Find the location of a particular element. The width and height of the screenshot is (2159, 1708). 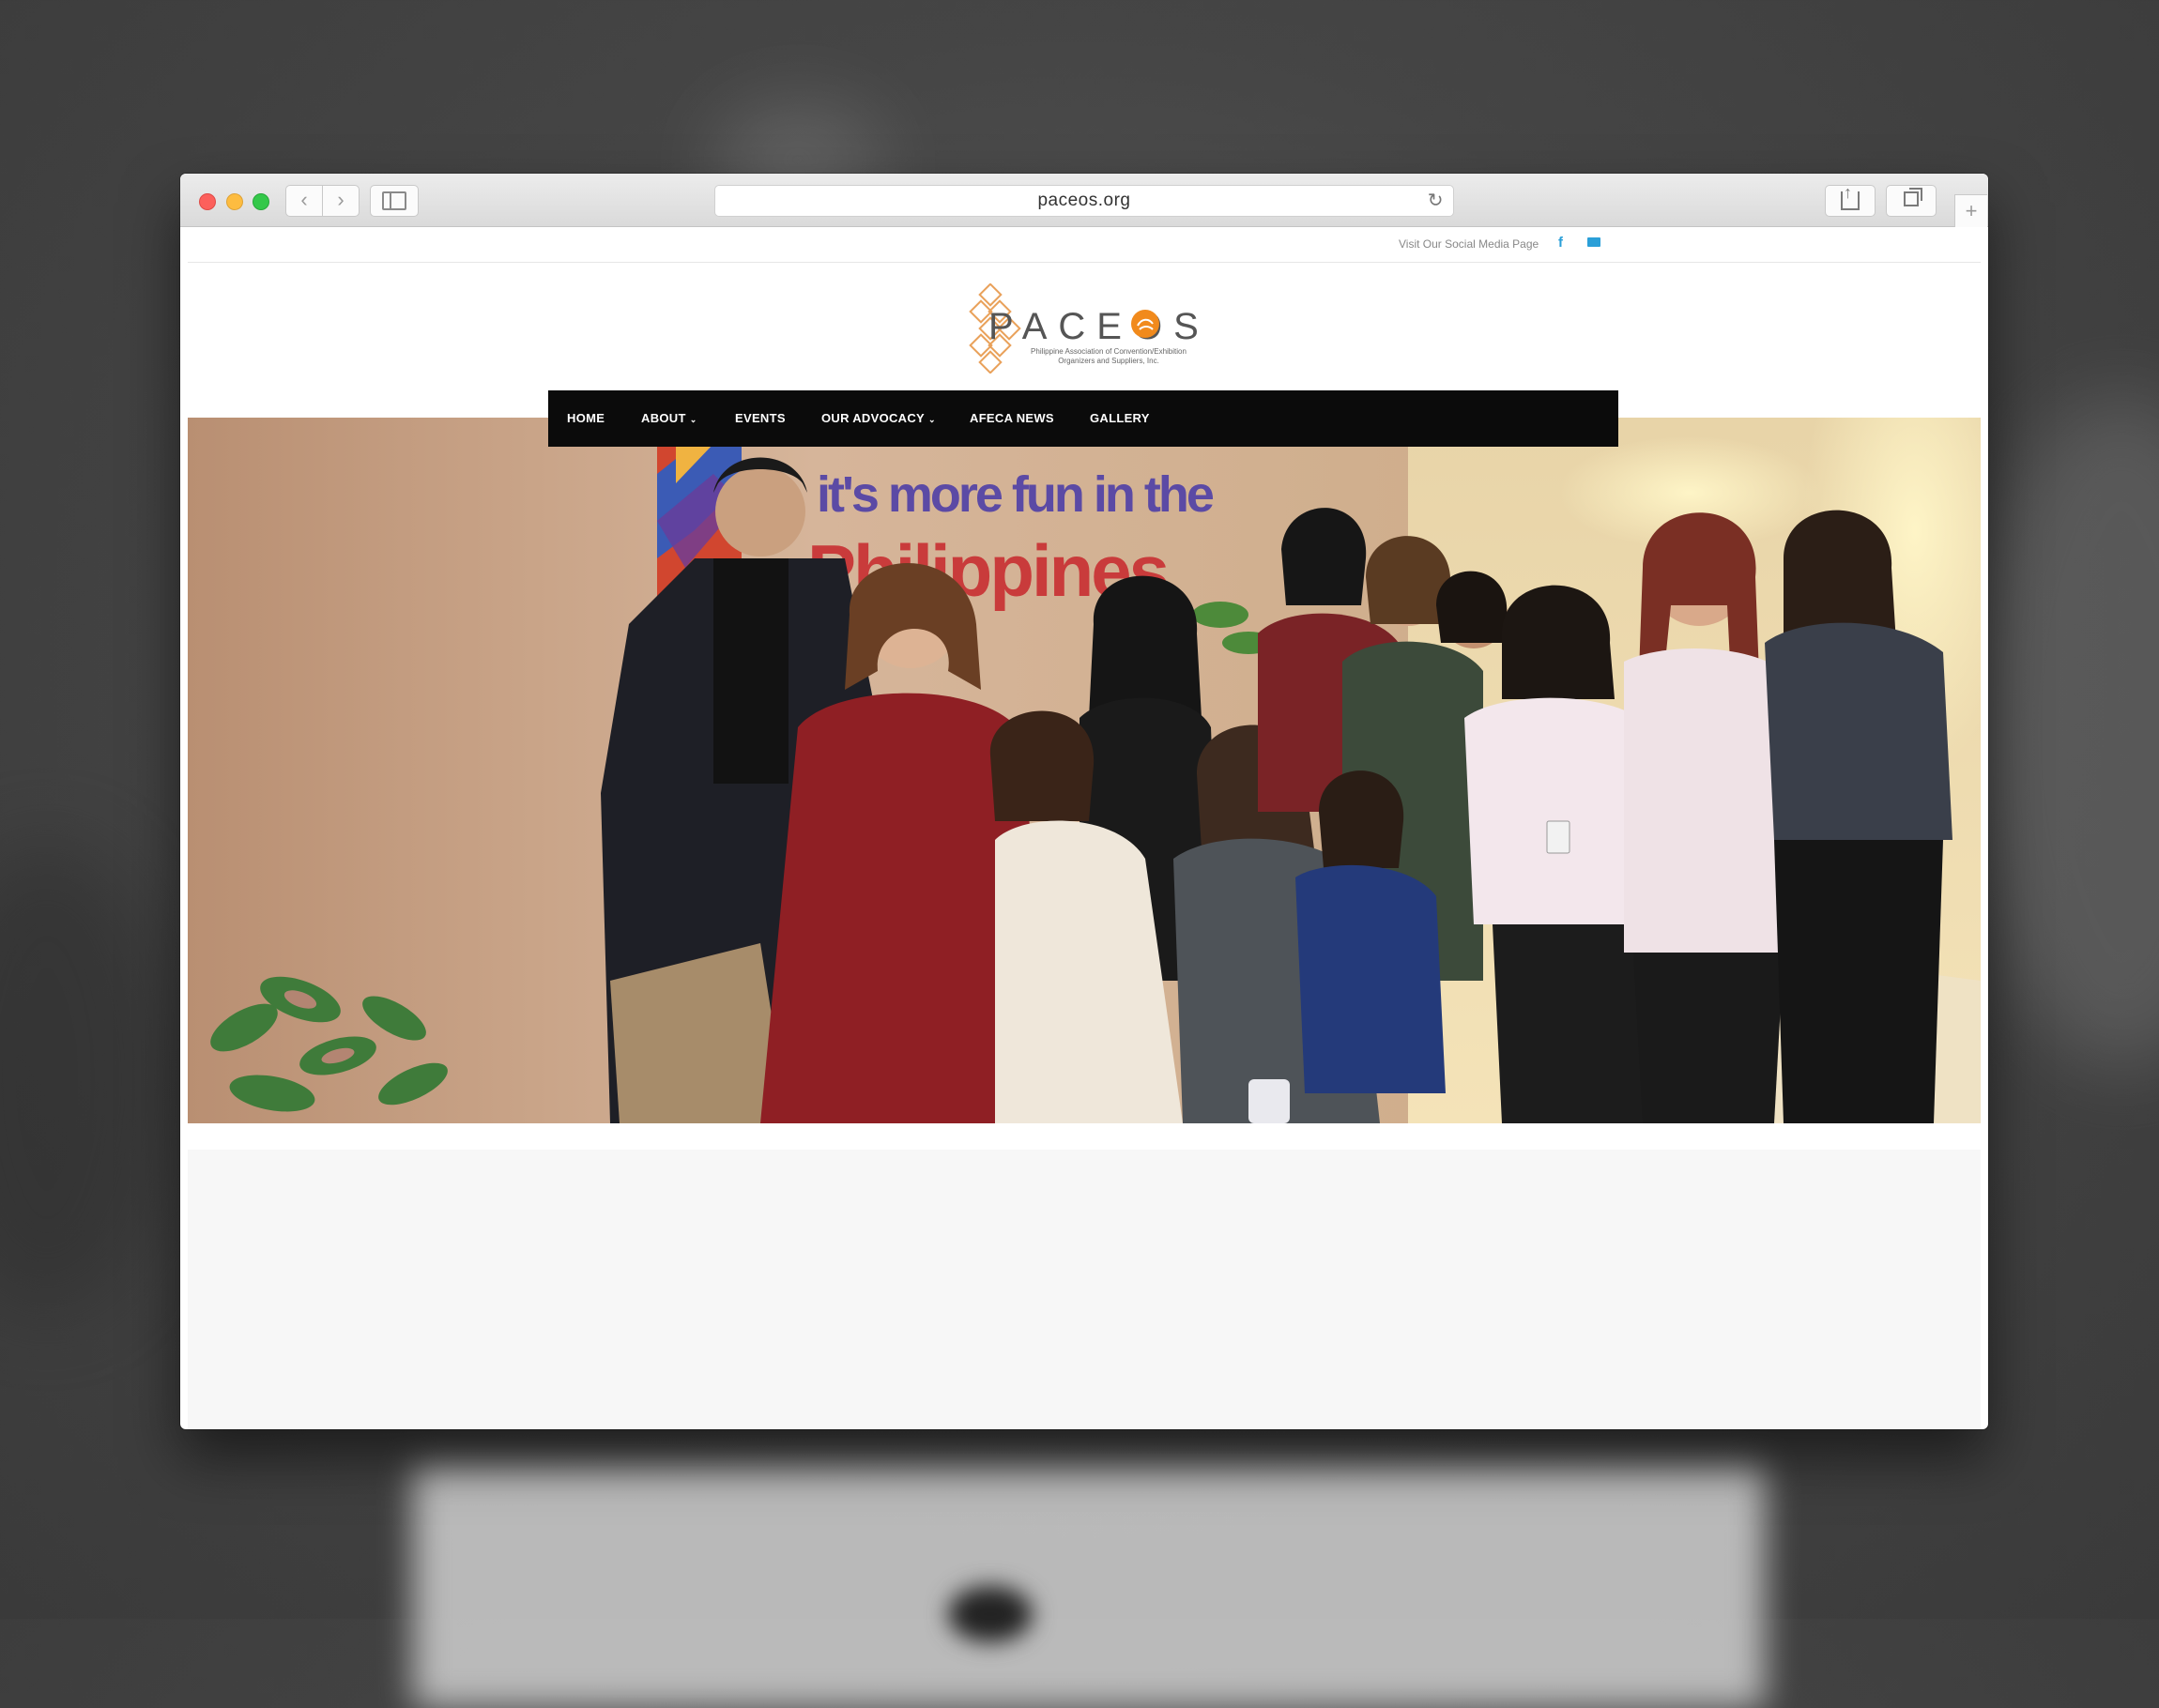

logo-wordmark: PACEOS is located at coordinates (1099, 327).